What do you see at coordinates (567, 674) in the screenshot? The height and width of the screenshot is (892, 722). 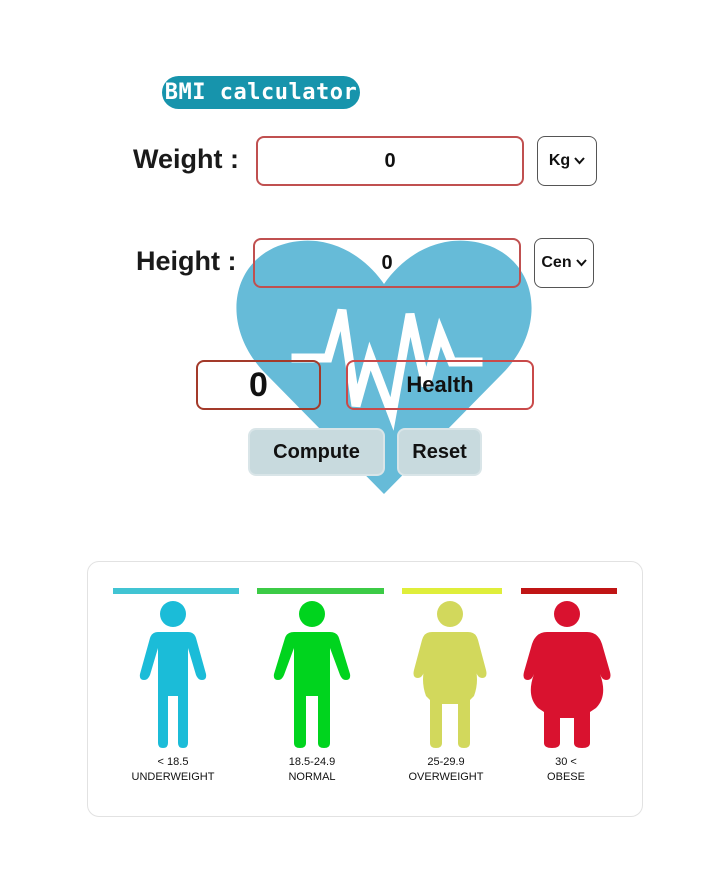 I see `obese-figure-icon` at bounding box center [567, 674].